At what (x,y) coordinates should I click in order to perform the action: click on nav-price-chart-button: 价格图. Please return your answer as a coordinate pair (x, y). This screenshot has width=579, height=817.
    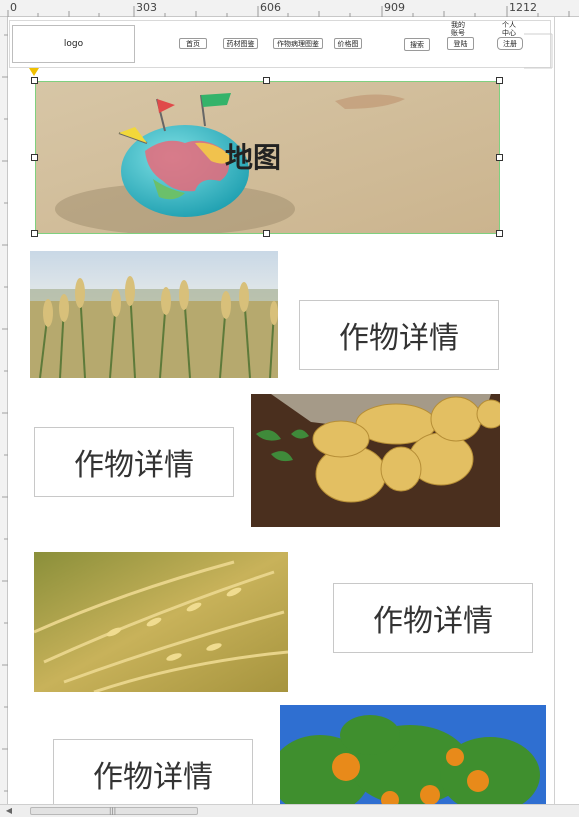
    Looking at the image, I should click on (348, 43).